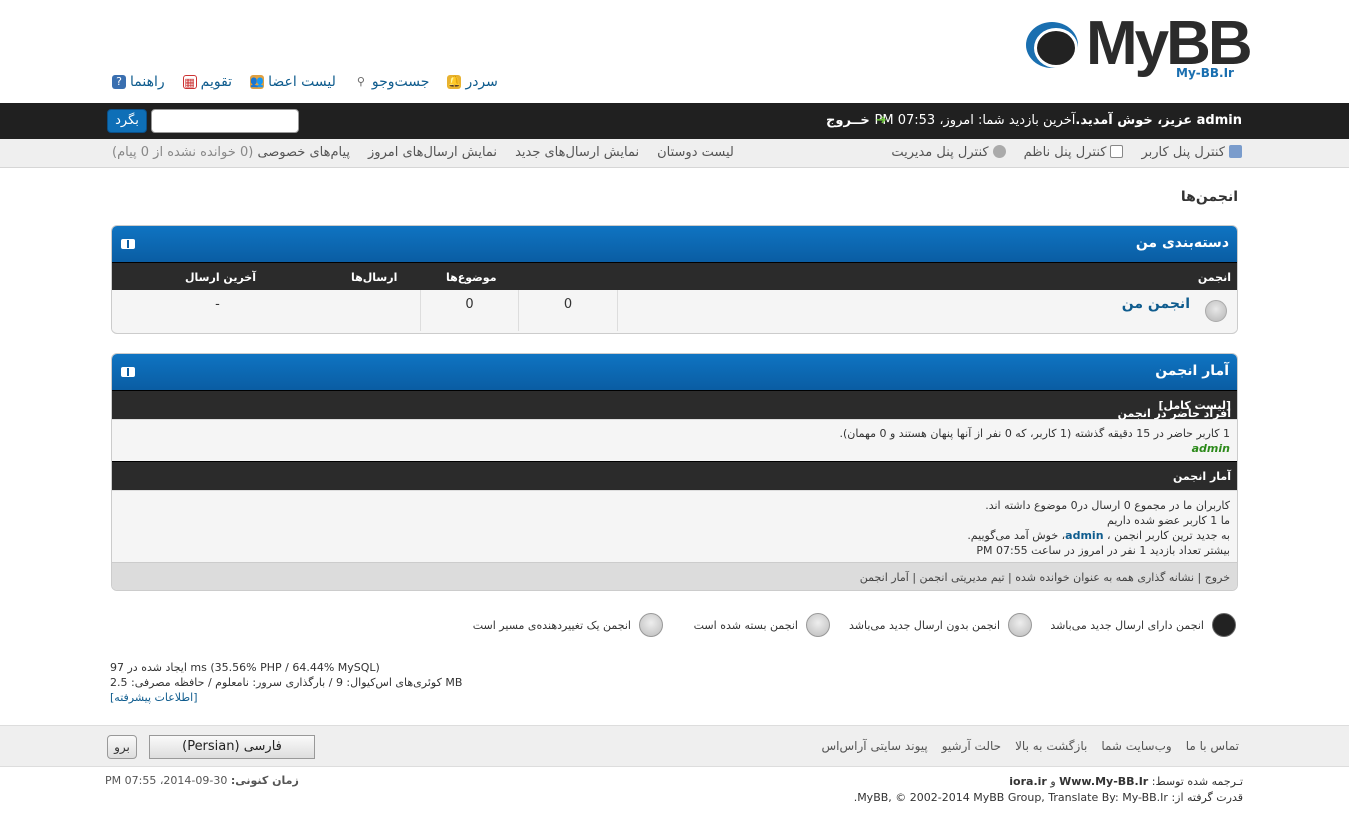 The width and height of the screenshot is (1349, 816). I want to click on nav-help: ? راهنما, so click(138, 82).